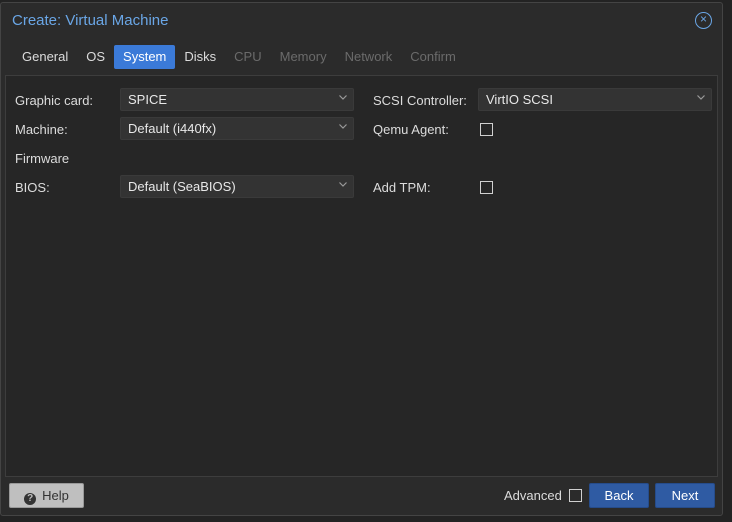 The height and width of the screenshot is (522, 732). What do you see at coordinates (685, 495) in the screenshot?
I see `next-button: Next` at bounding box center [685, 495].